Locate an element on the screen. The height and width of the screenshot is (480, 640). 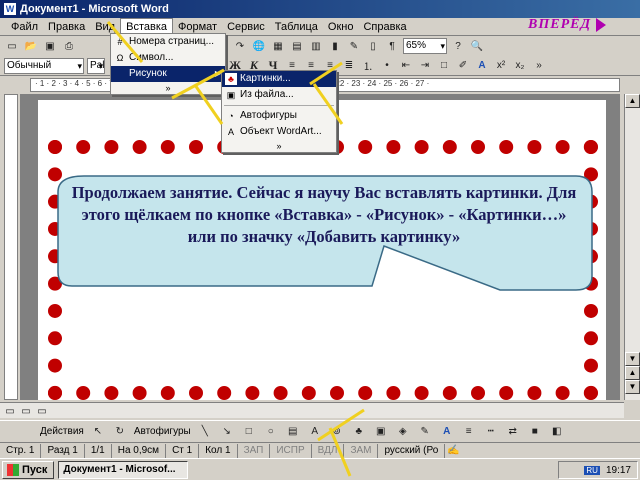
horizontal-scrollbar: ▭ ▭ ▭ is located at coordinates (312, 410).